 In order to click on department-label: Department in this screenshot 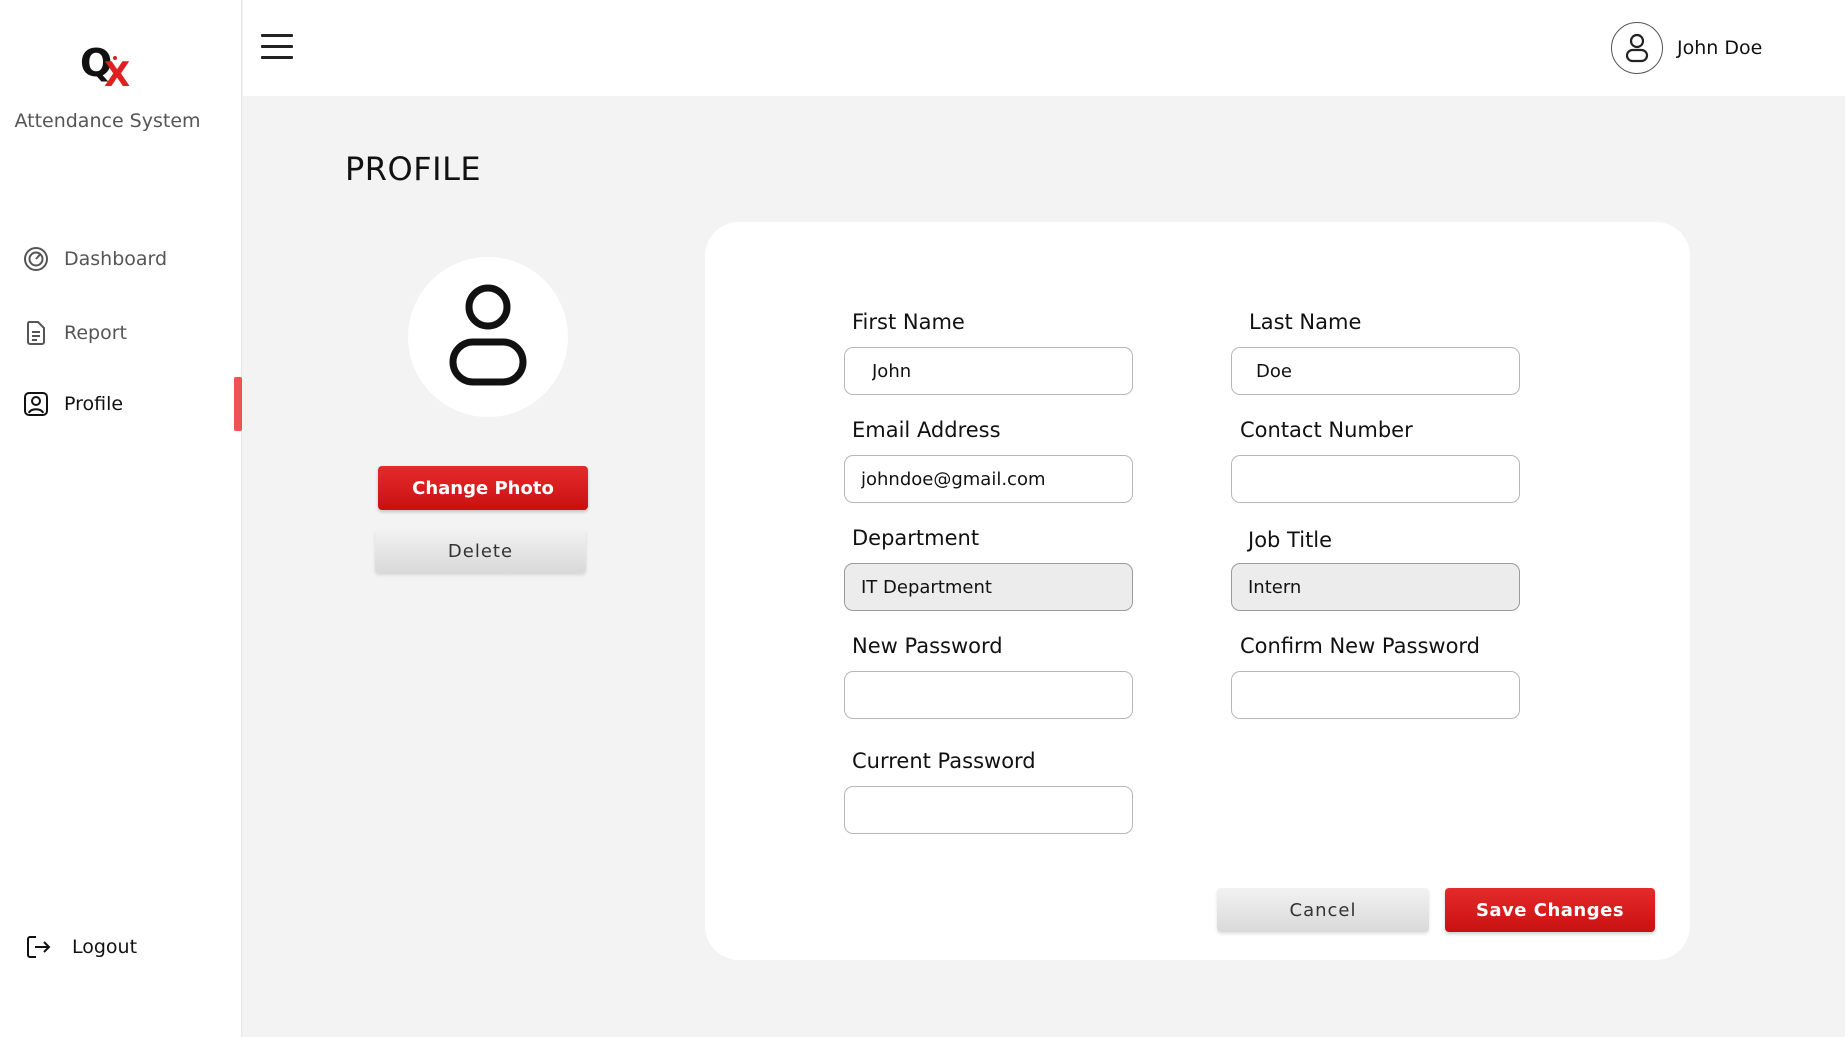, I will do `click(916, 538)`.